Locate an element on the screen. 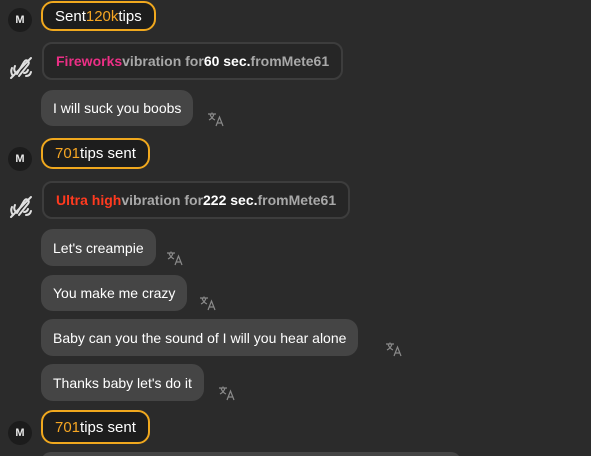 The height and width of the screenshot is (456, 591). chat-message: Thanks baby let's do it is located at coordinates (122, 382).